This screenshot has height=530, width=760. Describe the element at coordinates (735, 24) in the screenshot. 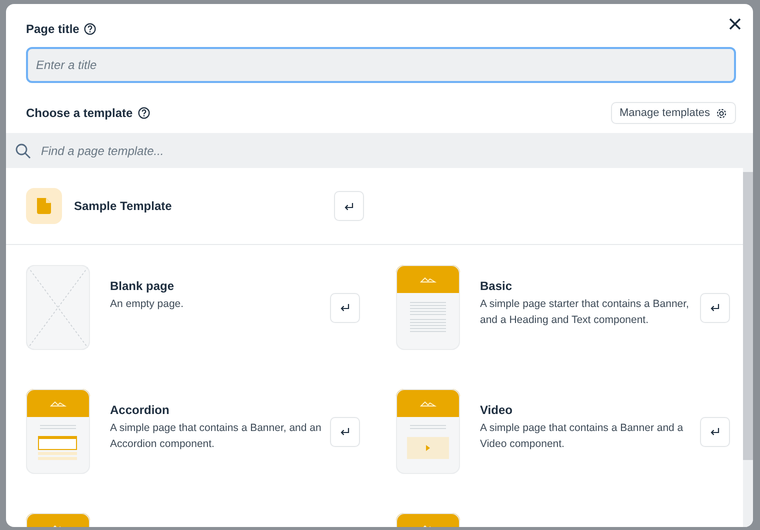

I see `close-icon` at that location.